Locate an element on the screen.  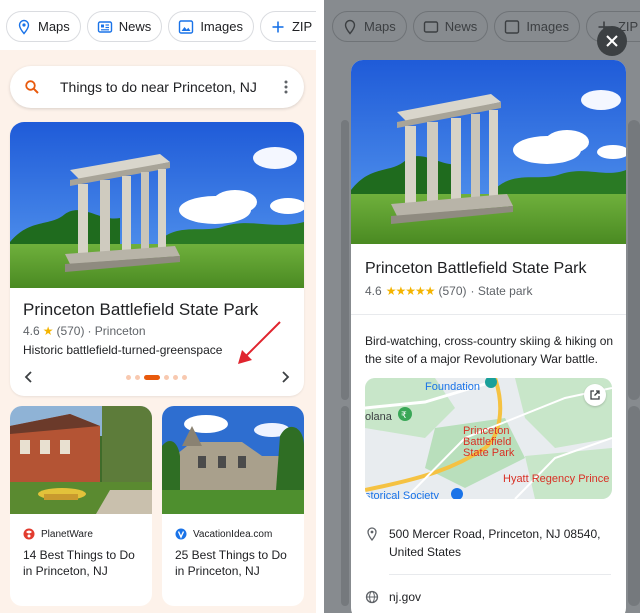
map-label: State Park is located at coordinates (489, 453).